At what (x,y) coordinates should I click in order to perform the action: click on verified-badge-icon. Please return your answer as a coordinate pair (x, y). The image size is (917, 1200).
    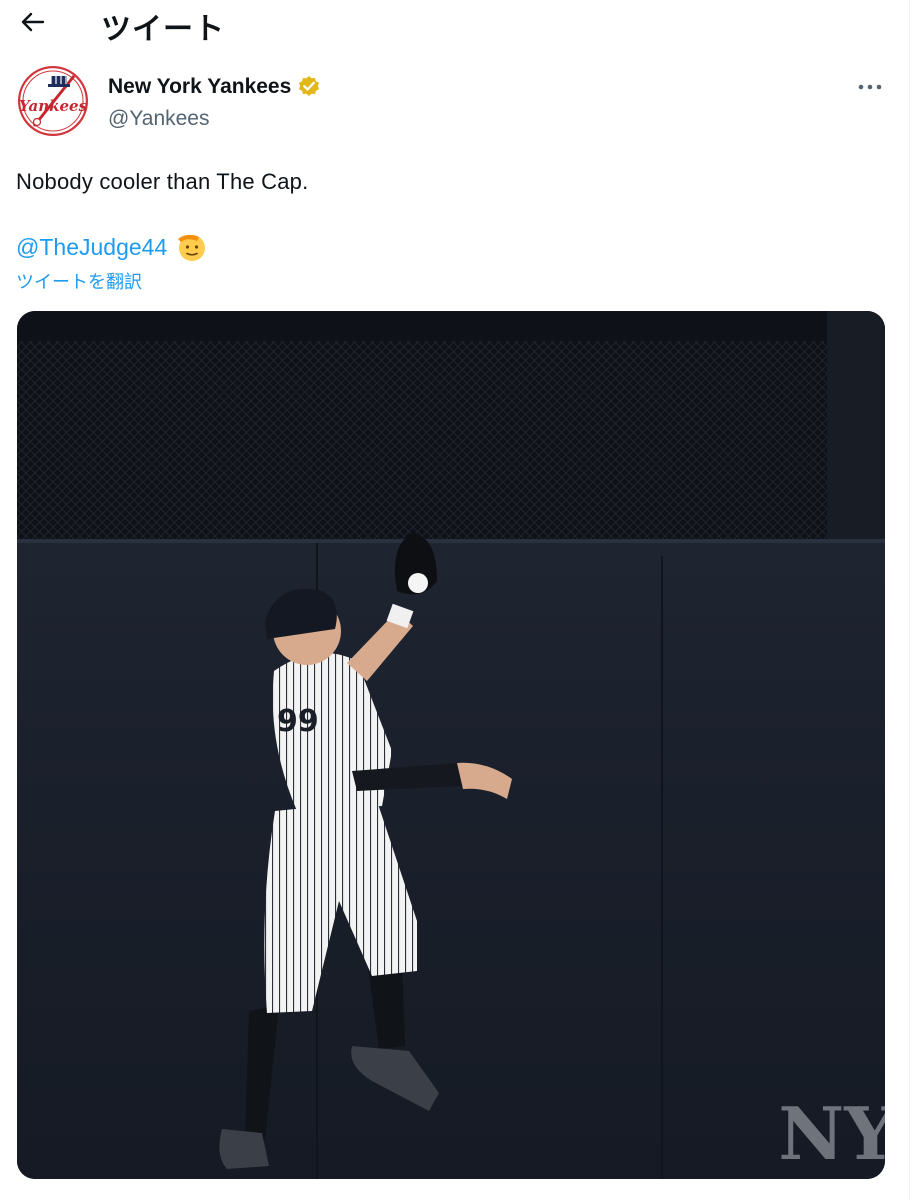
    Looking at the image, I should click on (309, 87).